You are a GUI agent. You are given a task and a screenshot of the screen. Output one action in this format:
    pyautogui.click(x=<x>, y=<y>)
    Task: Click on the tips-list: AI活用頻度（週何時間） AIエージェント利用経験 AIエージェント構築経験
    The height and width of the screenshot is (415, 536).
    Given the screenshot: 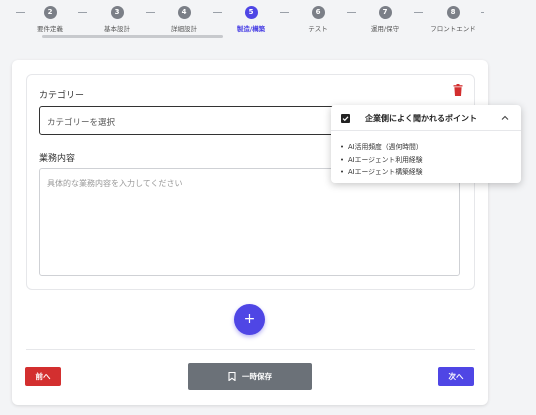 What is the action you would take?
    pyautogui.click(x=381, y=160)
    